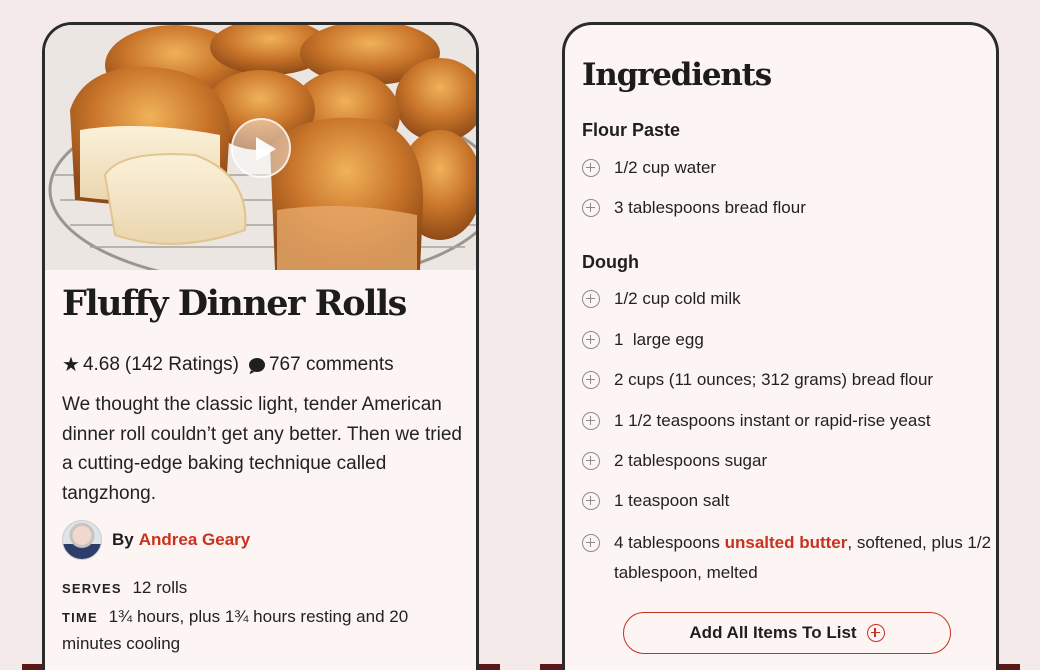 This screenshot has width=1040, height=670. What do you see at coordinates (786, 542) in the screenshot?
I see `unsalted-butter-link: unsalted butter` at bounding box center [786, 542].